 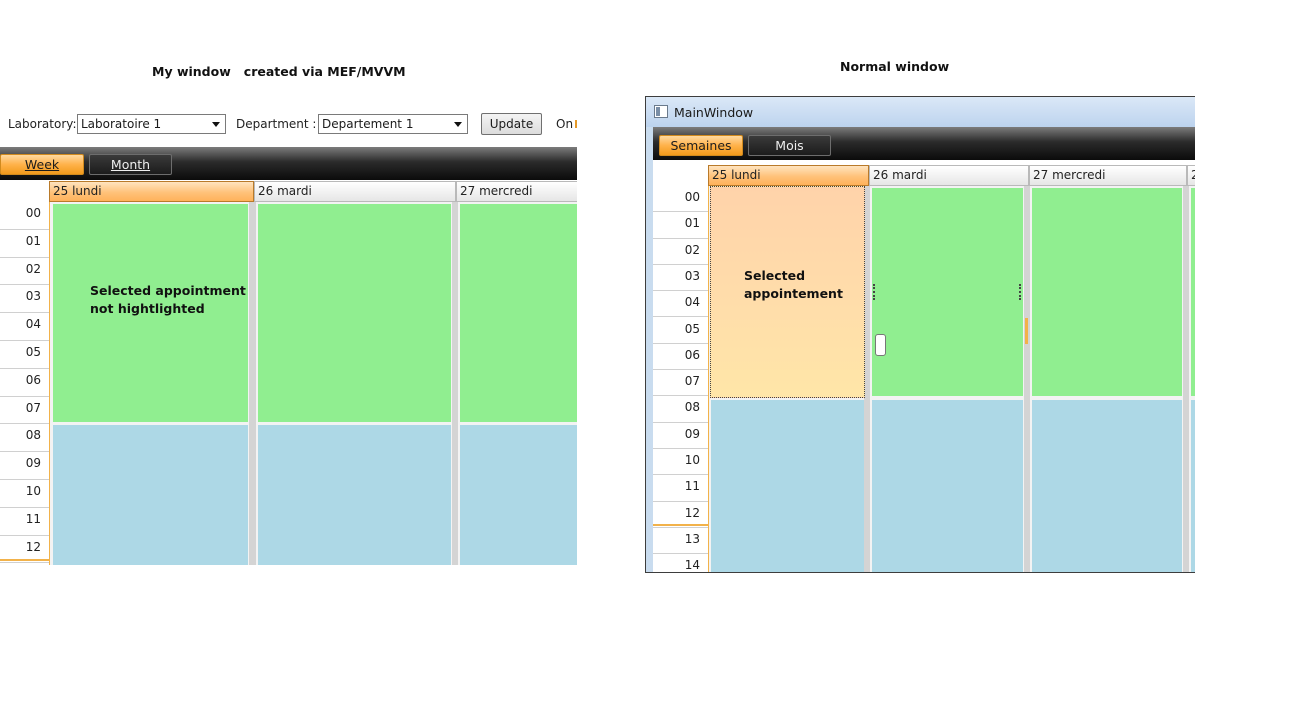 I want to click on view-tab-bar, so click(x=288, y=163).